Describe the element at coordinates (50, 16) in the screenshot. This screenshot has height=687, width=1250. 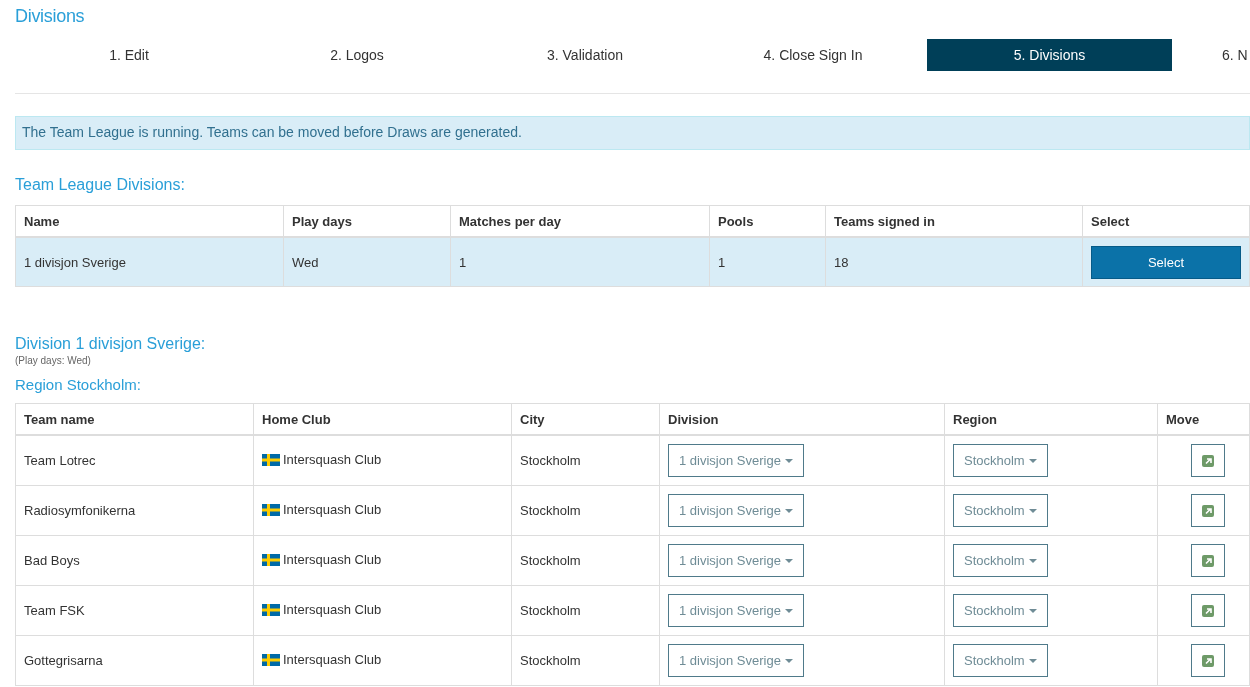
I see `page-title: Divisions` at that location.